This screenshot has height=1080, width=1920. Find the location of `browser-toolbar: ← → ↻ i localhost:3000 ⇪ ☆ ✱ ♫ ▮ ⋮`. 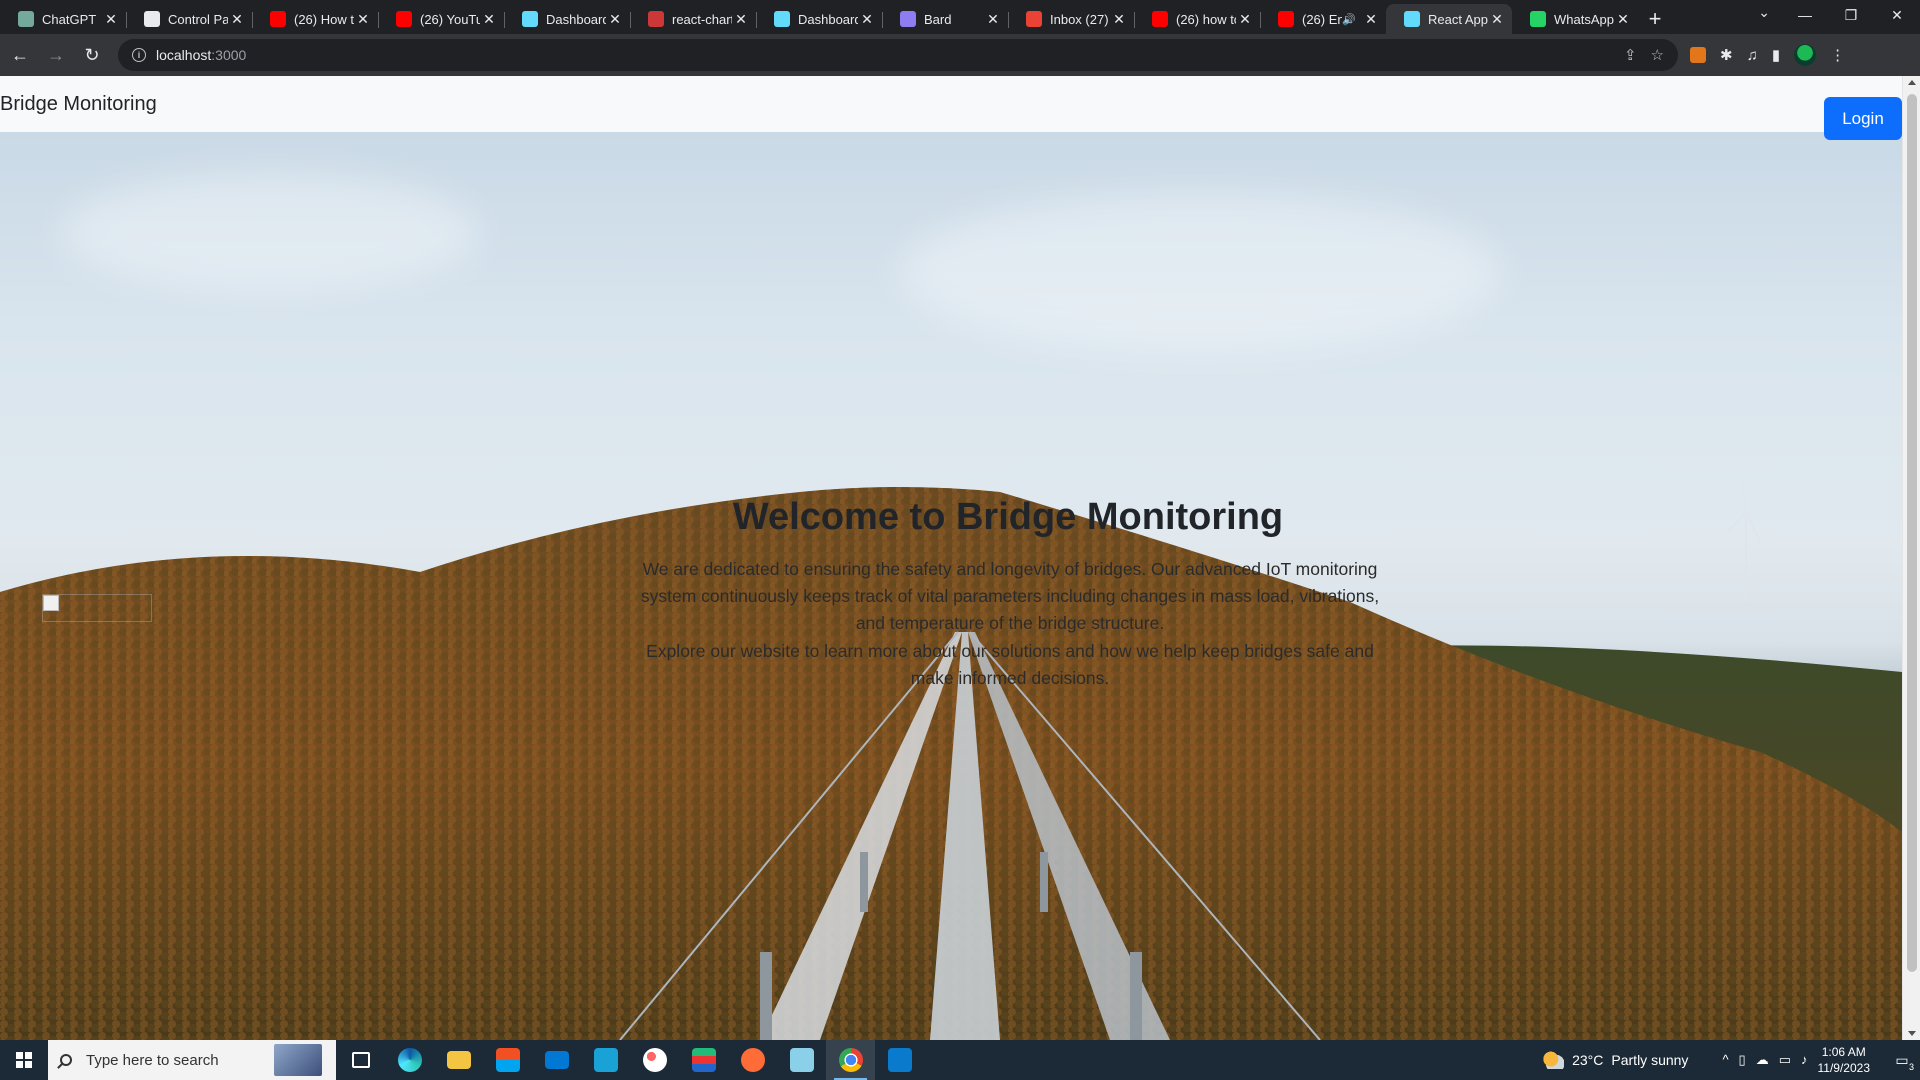

browser-toolbar: ← → ↻ i localhost:3000 ⇪ ☆ ✱ ♫ ▮ ⋮ is located at coordinates (960, 55).